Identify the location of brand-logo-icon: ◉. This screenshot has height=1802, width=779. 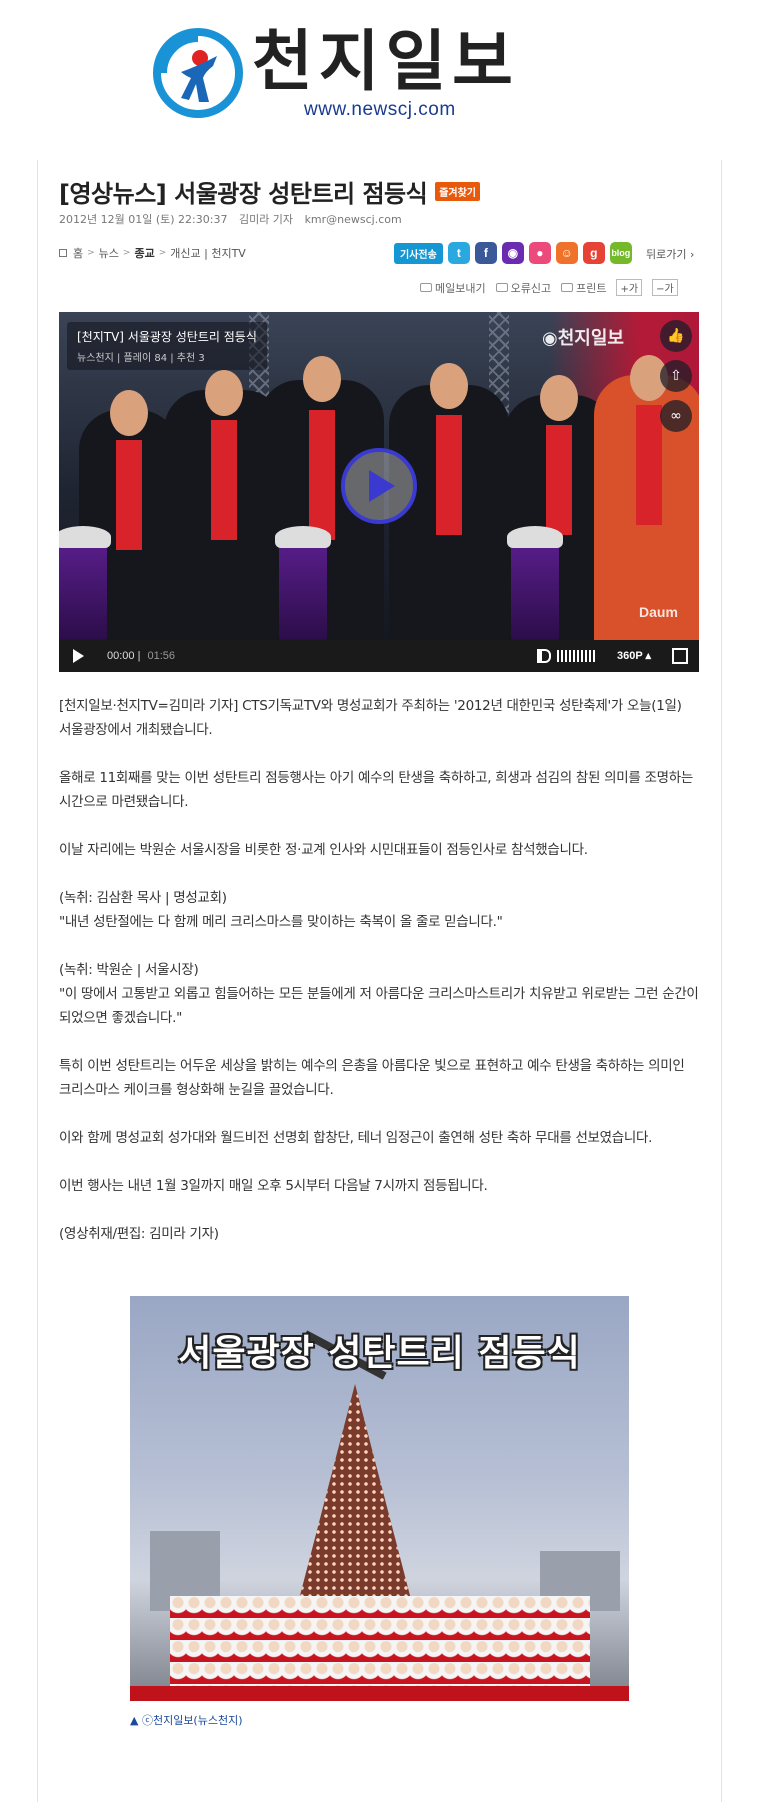
(550, 338).